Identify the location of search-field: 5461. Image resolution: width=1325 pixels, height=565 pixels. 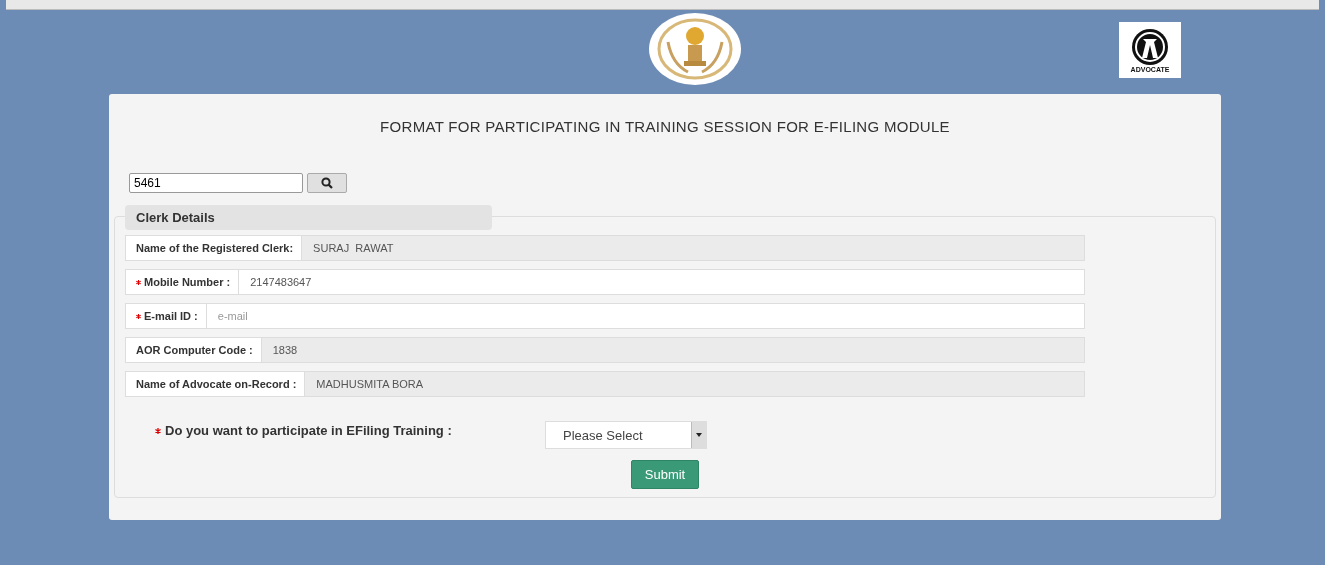
(216, 183).